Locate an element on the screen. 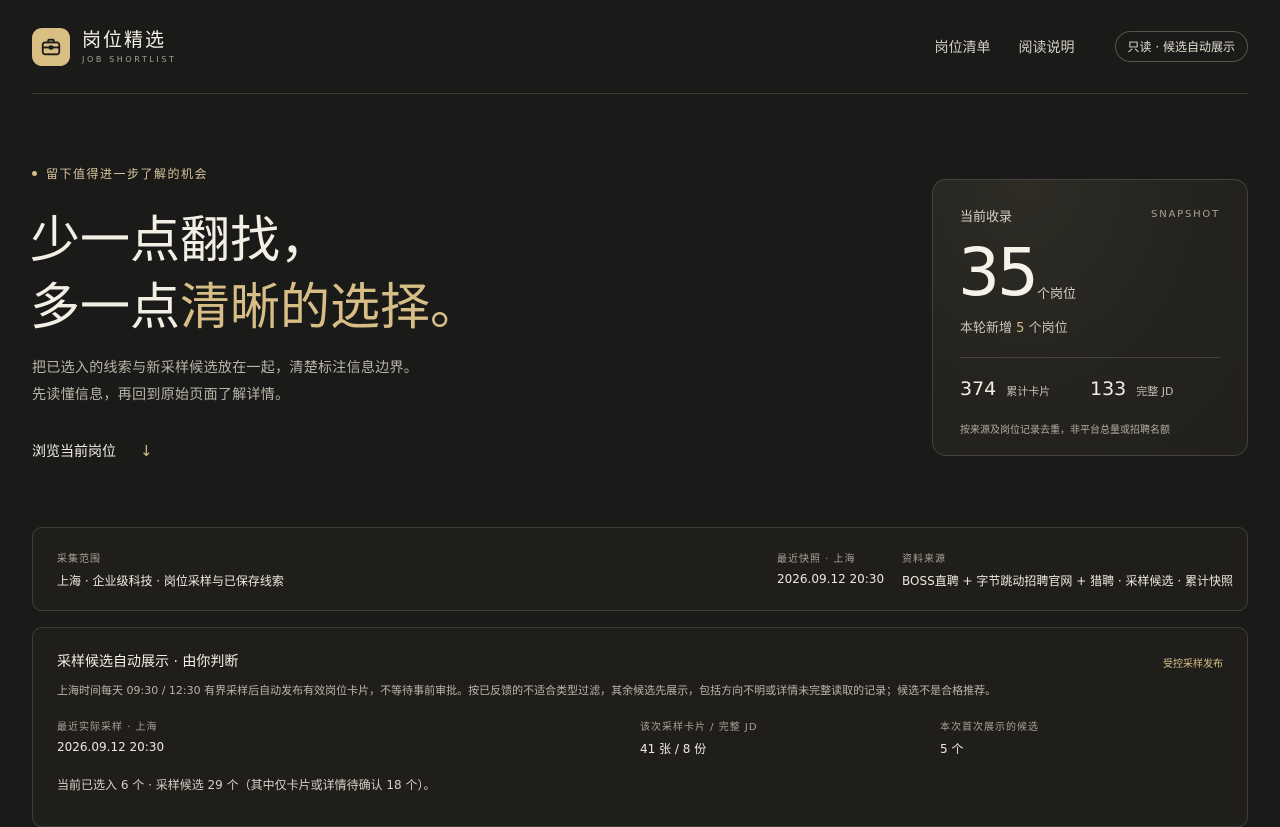 The width and height of the screenshot is (1280, 827). hero-eyebrow: 留下值得进一步了解的机会 is located at coordinates (120, 173).